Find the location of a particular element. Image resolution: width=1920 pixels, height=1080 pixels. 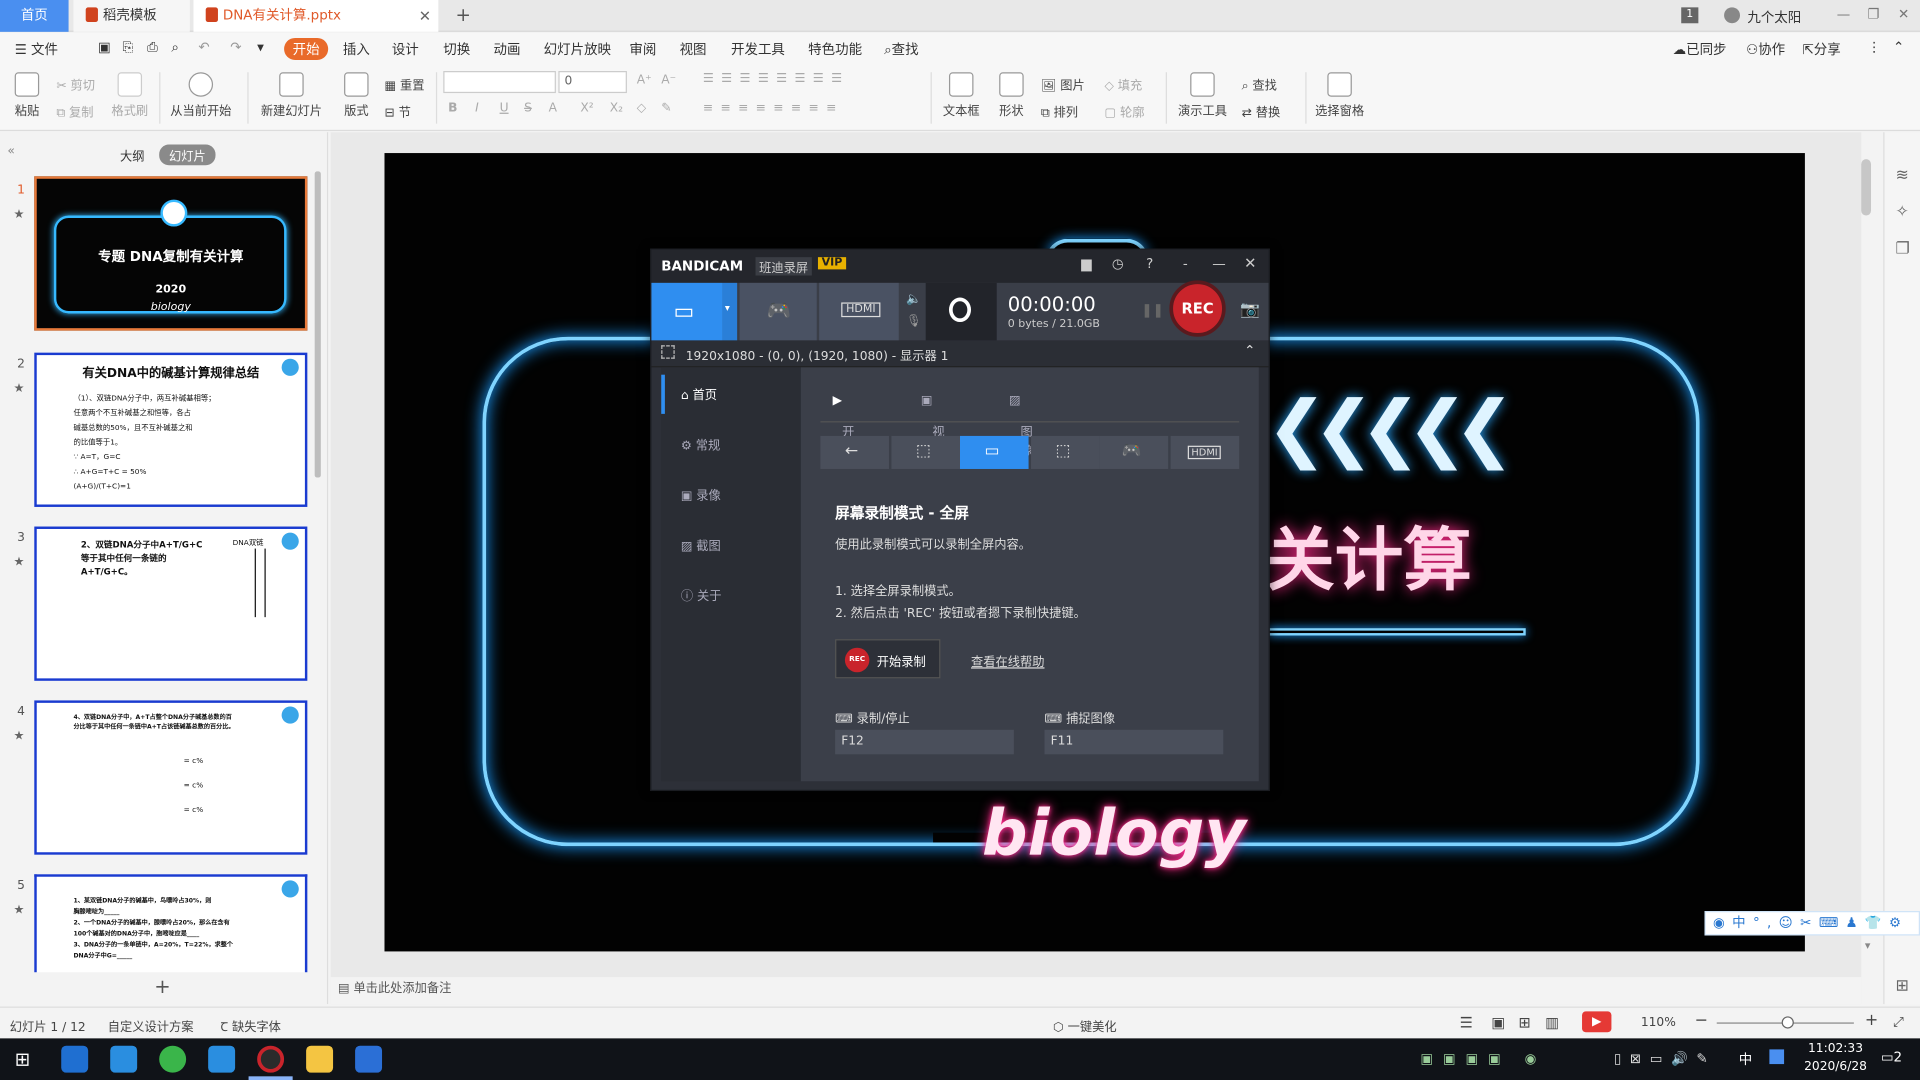

collapse-ribbon-icon: ⌃ is located at coordinates (1898, 47).